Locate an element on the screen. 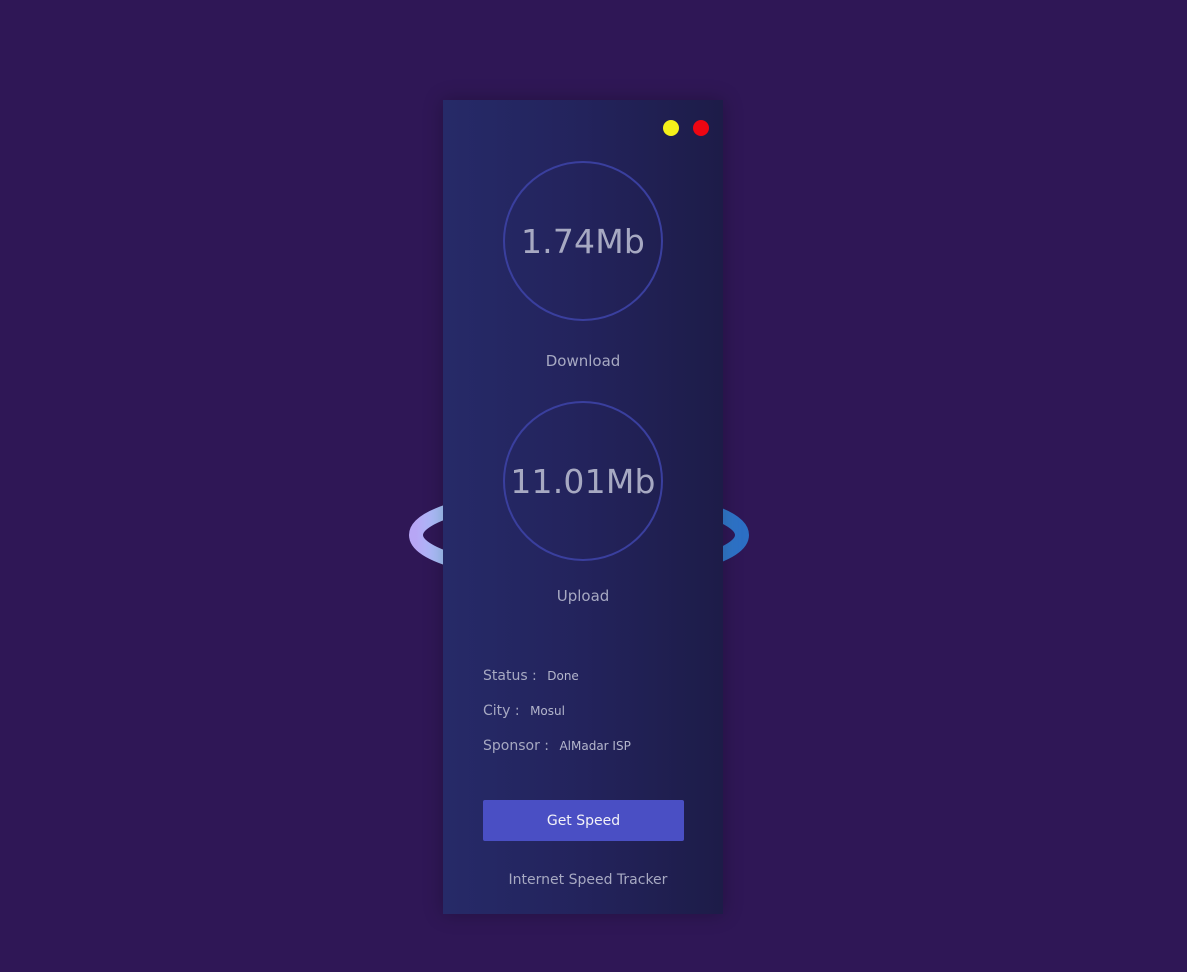 This screenshot has width=1187, height=972. get-speed-button: Get Speed is located at coordinates (583, 820).